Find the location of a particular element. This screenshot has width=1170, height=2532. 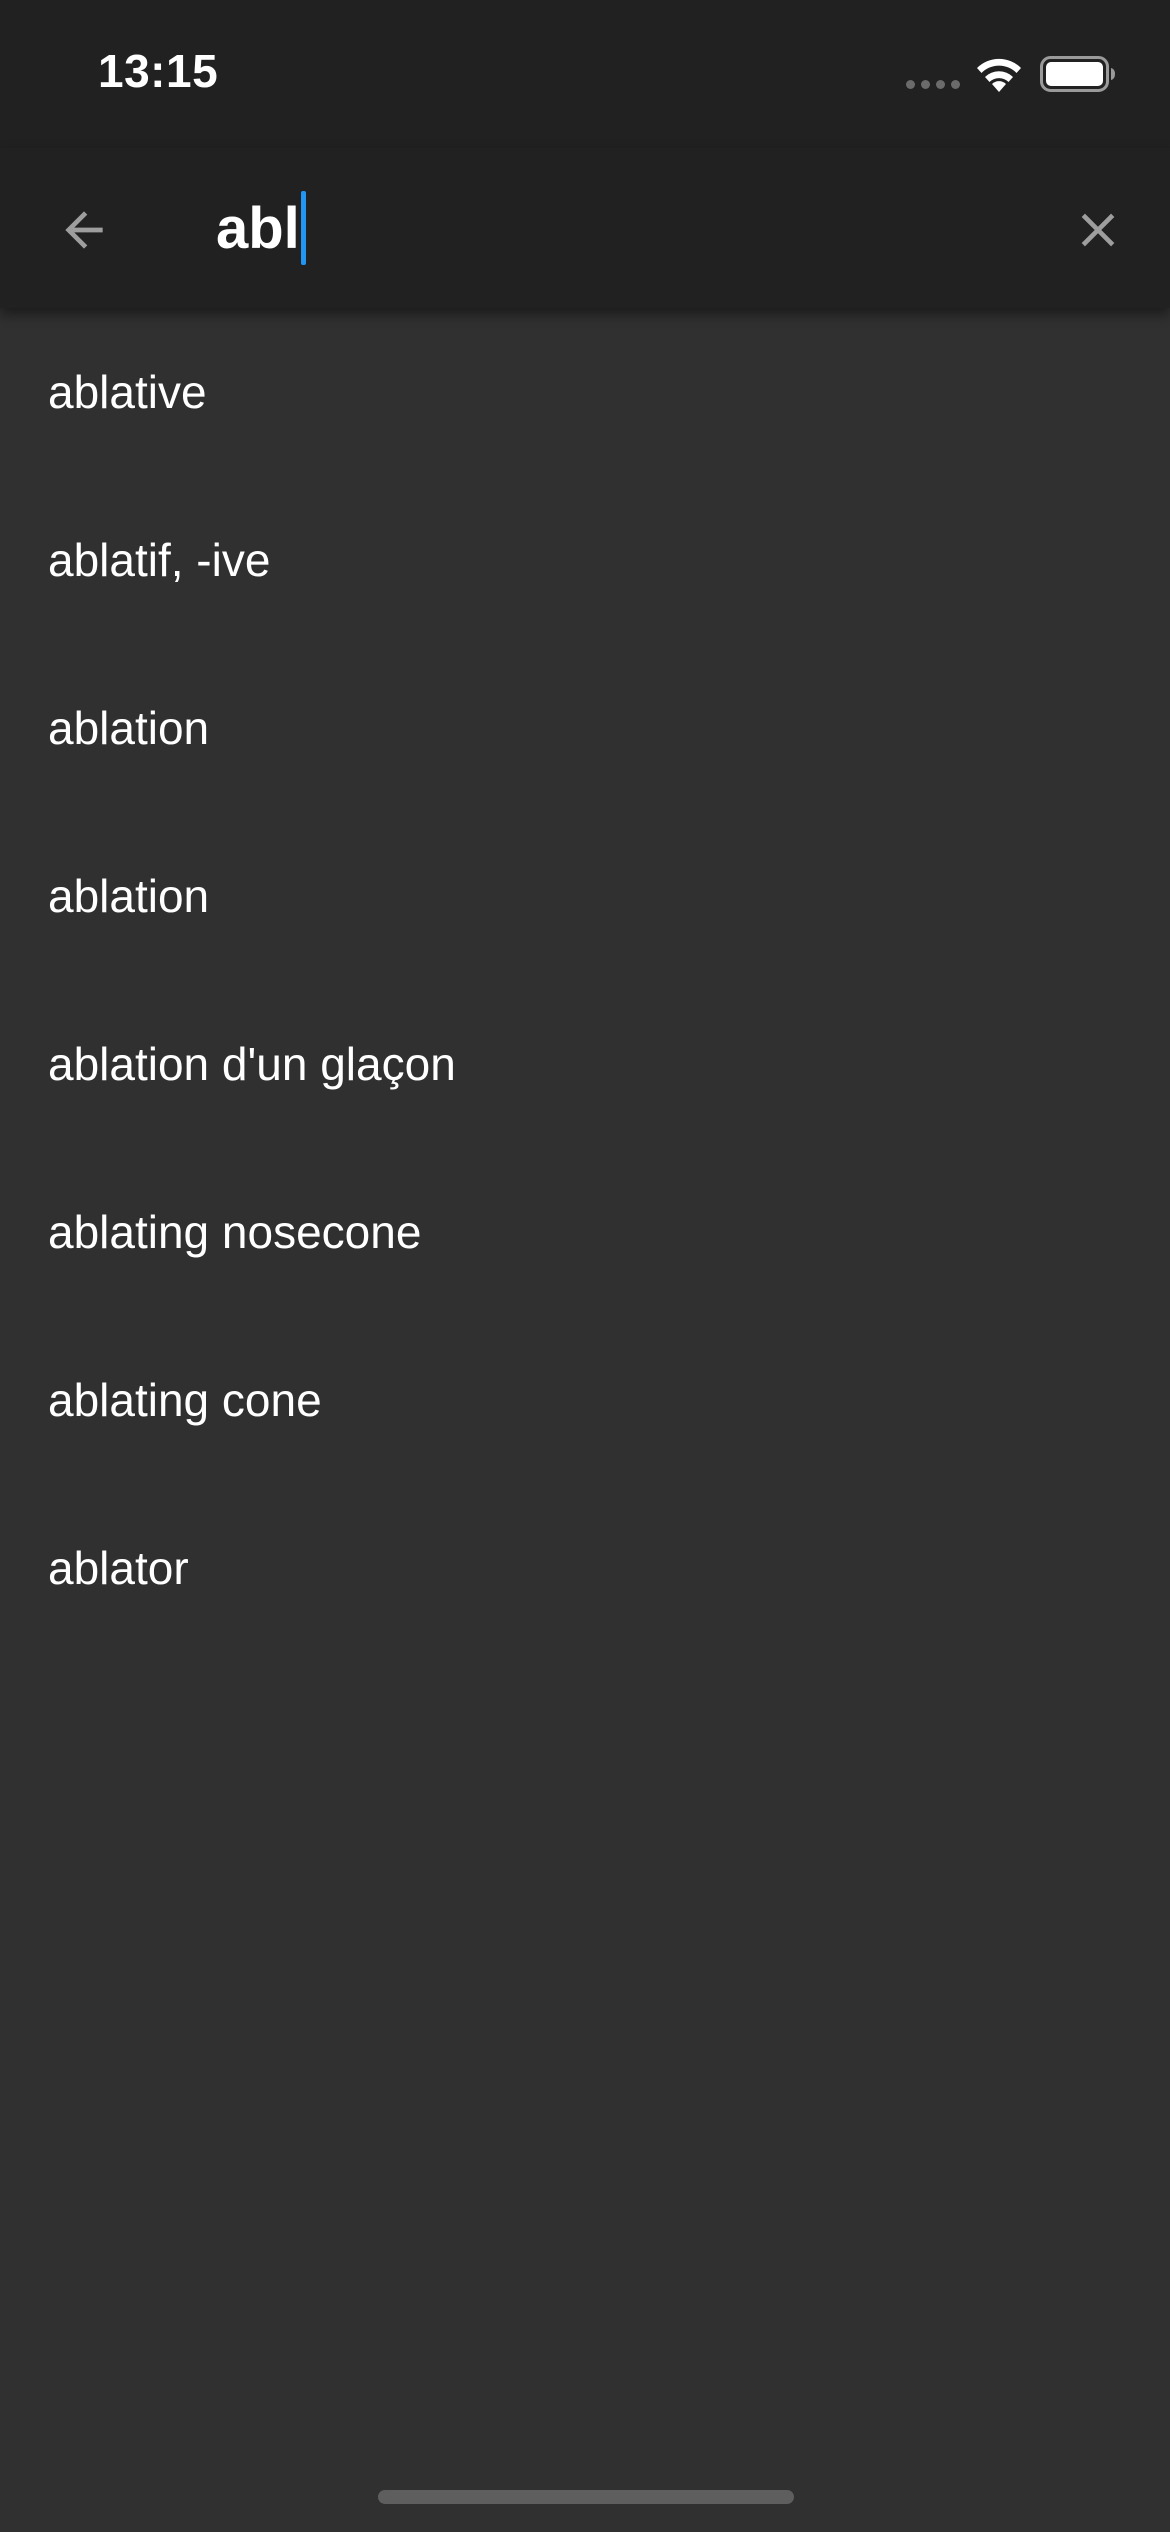

list-item: ablating cone is located at coordinates (585, 1400).